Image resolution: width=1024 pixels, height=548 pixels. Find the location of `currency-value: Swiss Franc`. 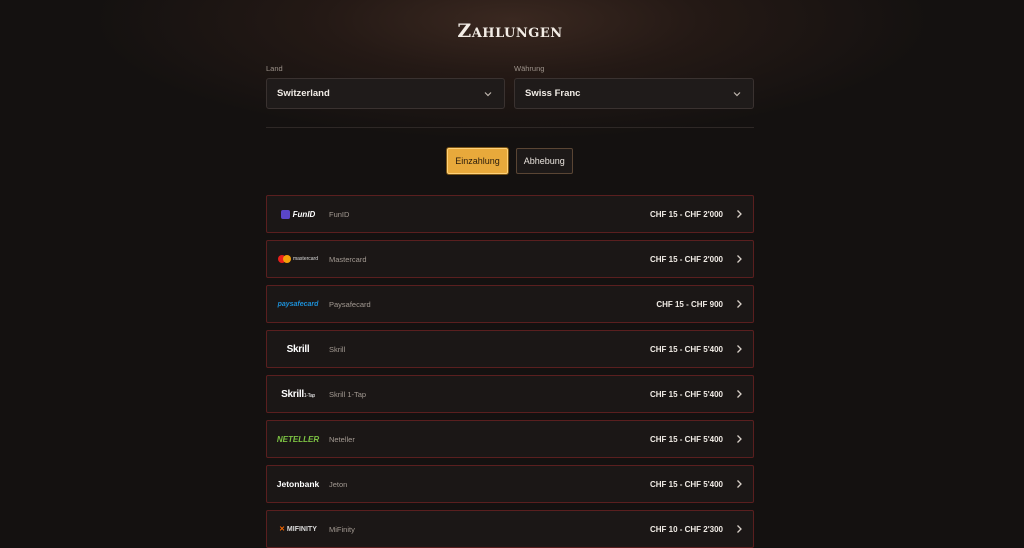

currency-value: Swiss Franc is located at coordinates (553, 93).